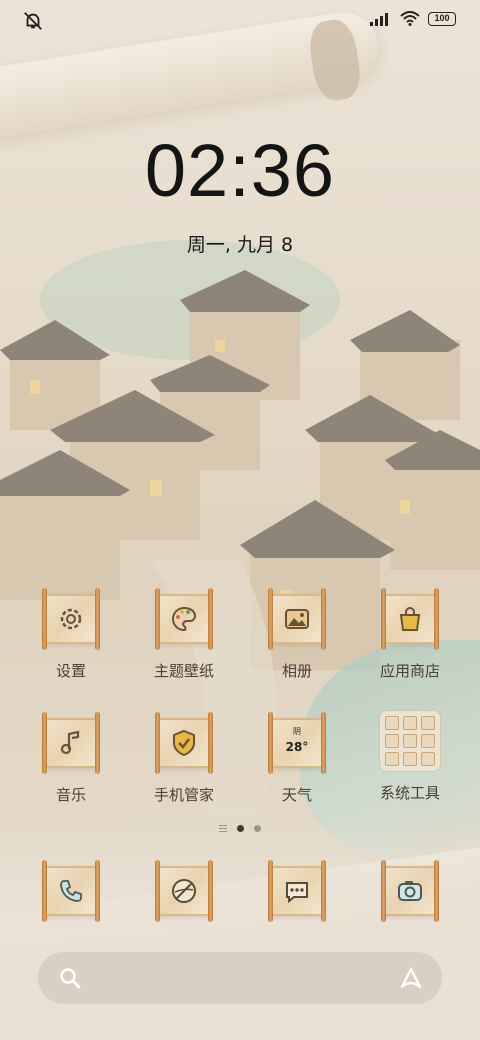  I want to click on app-phone-manager-tile, so click(184, 743).